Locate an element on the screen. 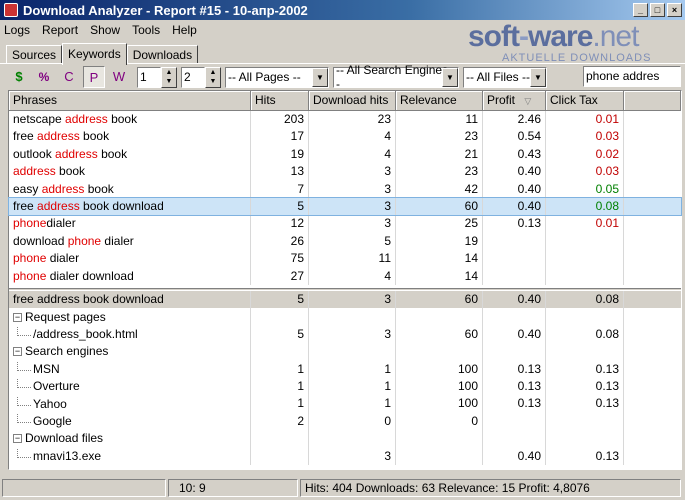 The height and width of the screenshot is (500, 685). table-row: phone dialer 75 11 14 is located at coordinates (345, 259).